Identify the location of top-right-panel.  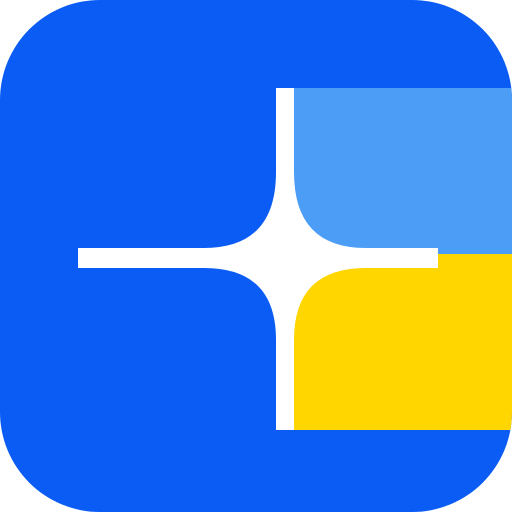
(403, 171).